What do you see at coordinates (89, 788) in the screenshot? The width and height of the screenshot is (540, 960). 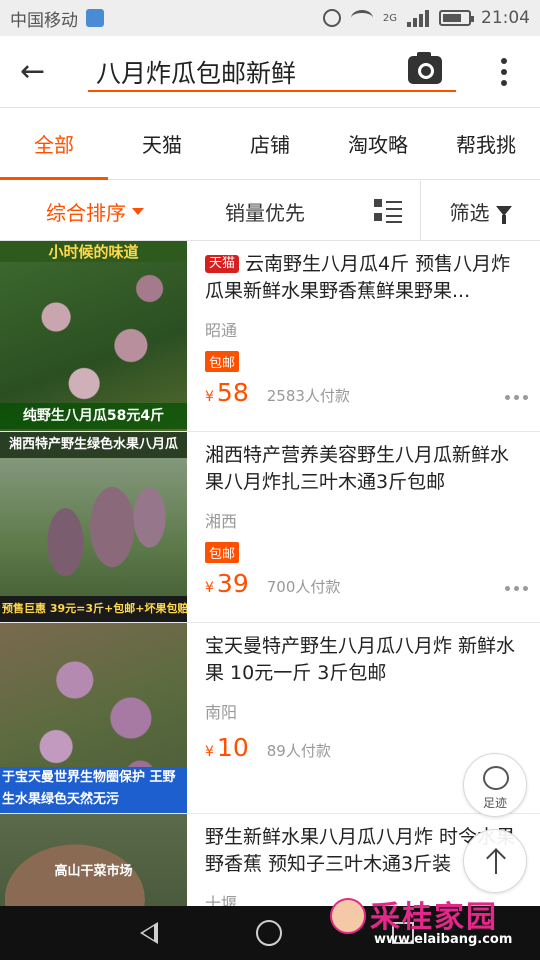 I see `thumbnail-caption-text: 于宝天曼世界生物圈保护 王野生水果绿色天然无污` at bounding box center [89, 788].